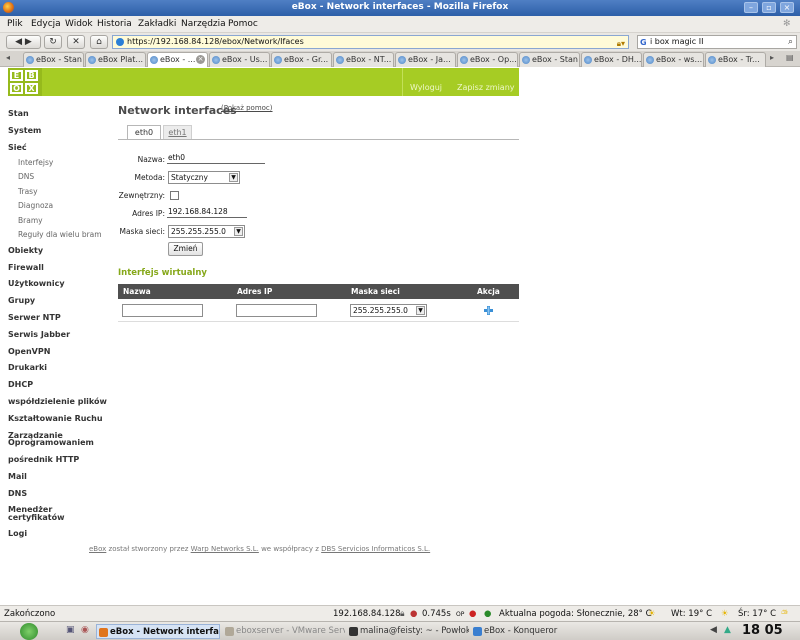 The image size is (800, 640). Describe the element at coordinates (413, 614) in the screenshot. I see `firebug-icon: ●` at that location.